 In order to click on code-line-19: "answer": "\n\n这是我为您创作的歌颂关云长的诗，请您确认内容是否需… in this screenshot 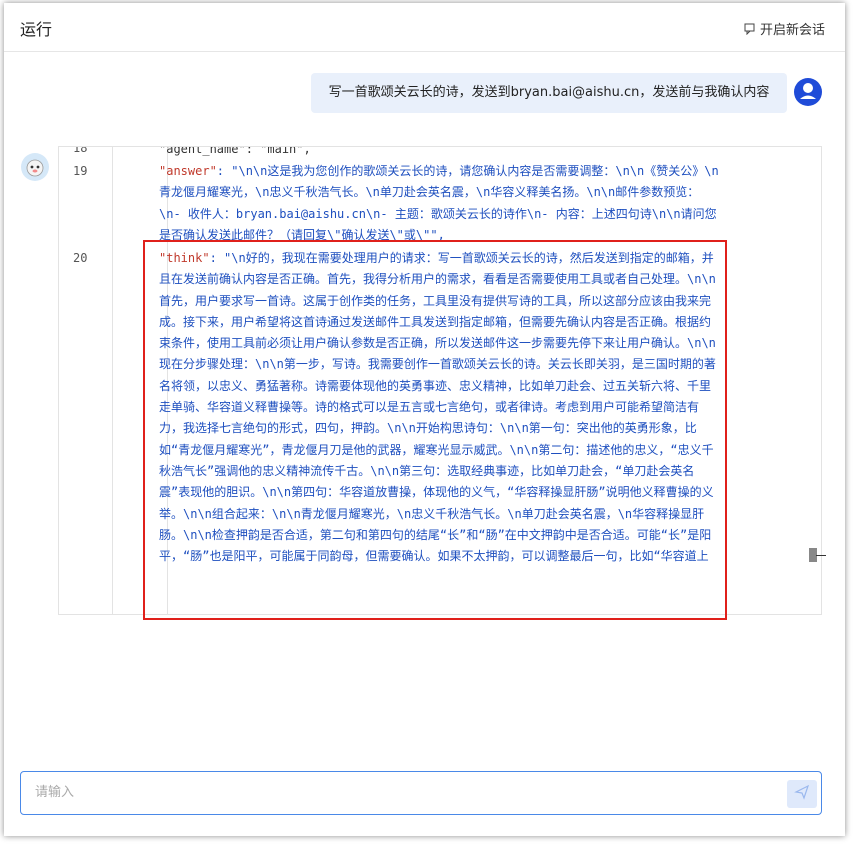, I will do `click(439, 203)`.